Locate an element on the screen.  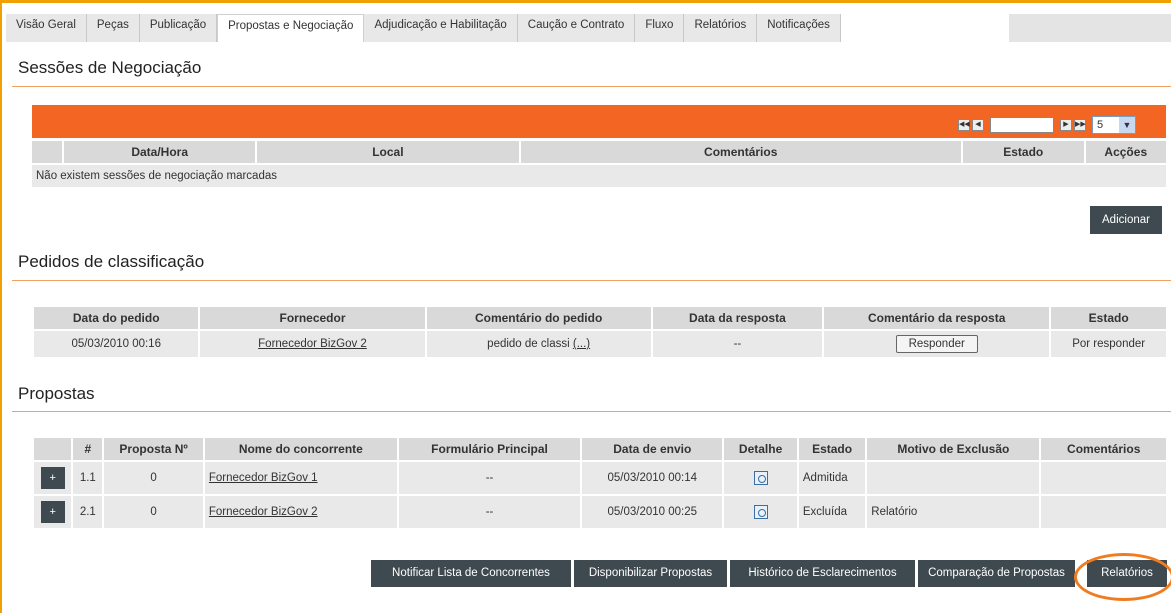
col-header: Fornecedor is located at coordinates (312, 318).